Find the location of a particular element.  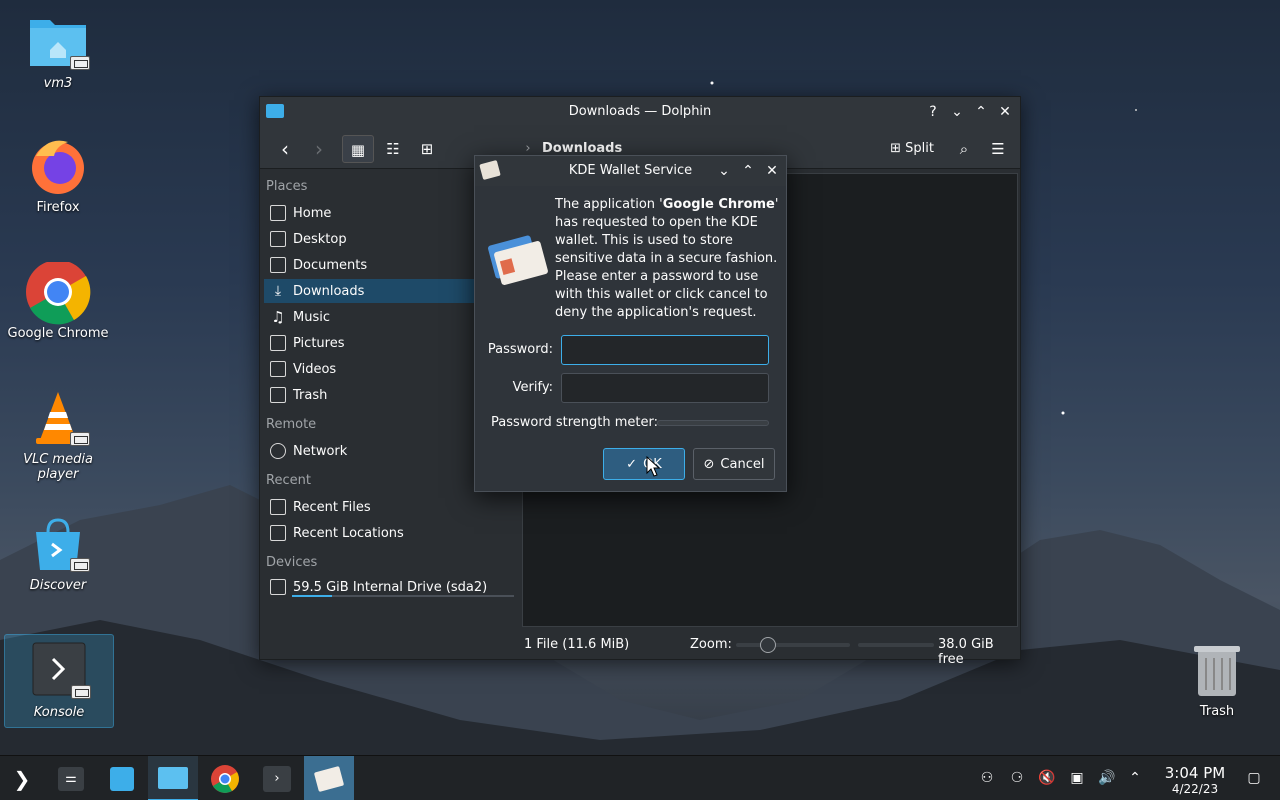

desktop-icon-vm3: vm3 is located at coordinates (58, 51).